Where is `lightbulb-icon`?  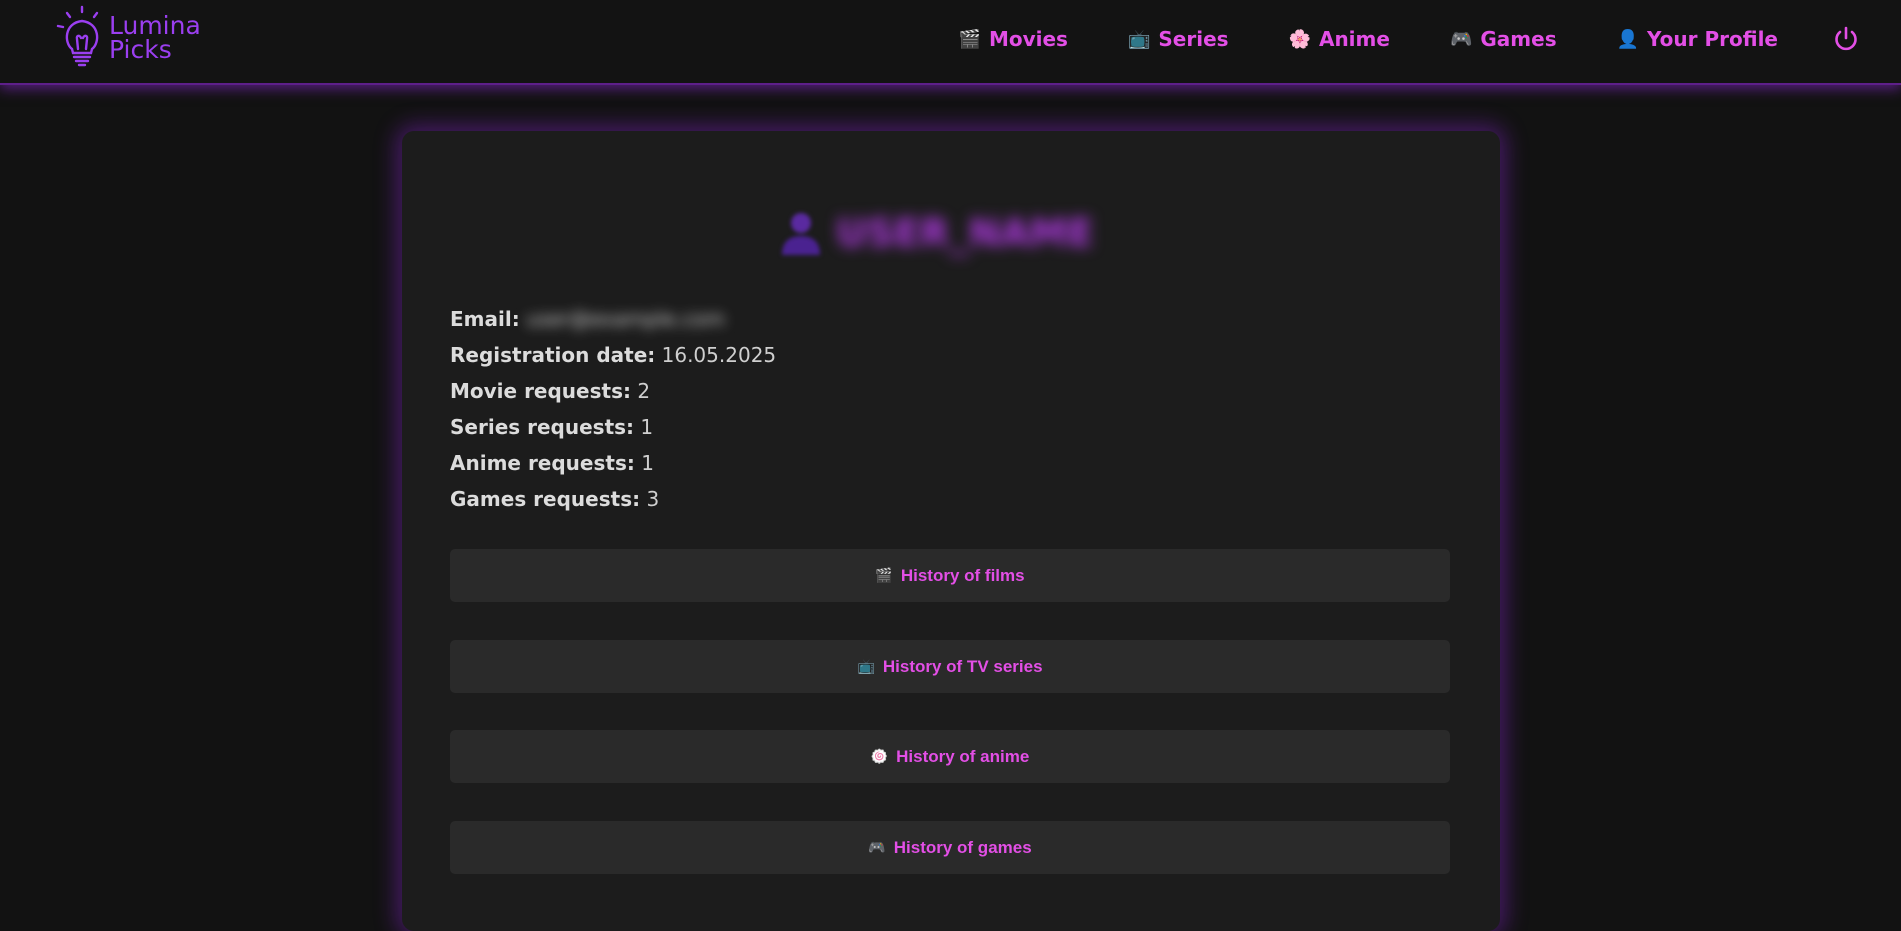
lightbulb-icon is located at coordinates (77, 36).